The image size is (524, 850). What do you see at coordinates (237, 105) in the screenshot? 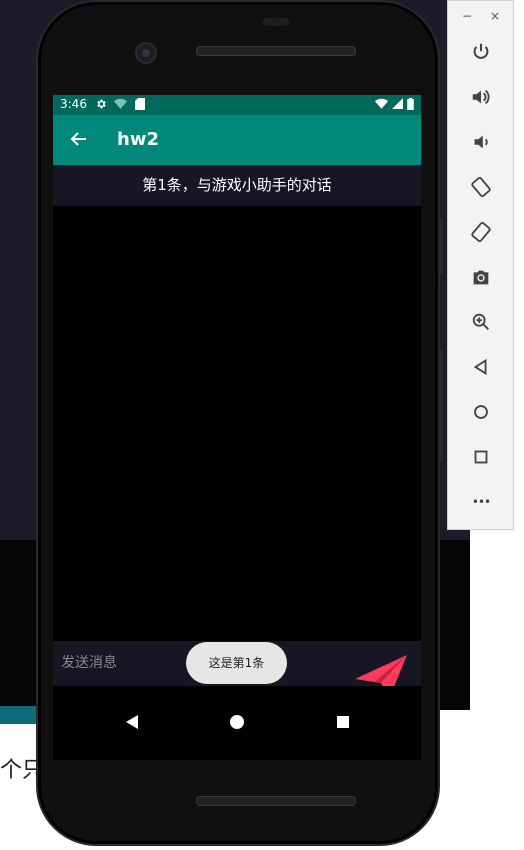
I see `status-bar: 3:46` at bounding box center [237, 105].